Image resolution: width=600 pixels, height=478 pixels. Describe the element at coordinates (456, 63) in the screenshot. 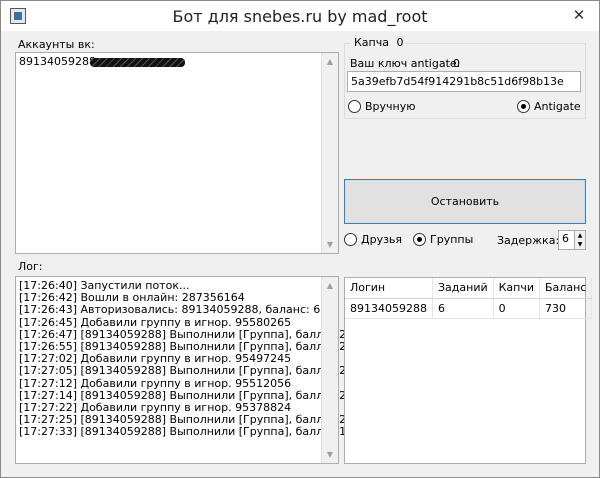

I see `antigate-key-count: 0` at that location.